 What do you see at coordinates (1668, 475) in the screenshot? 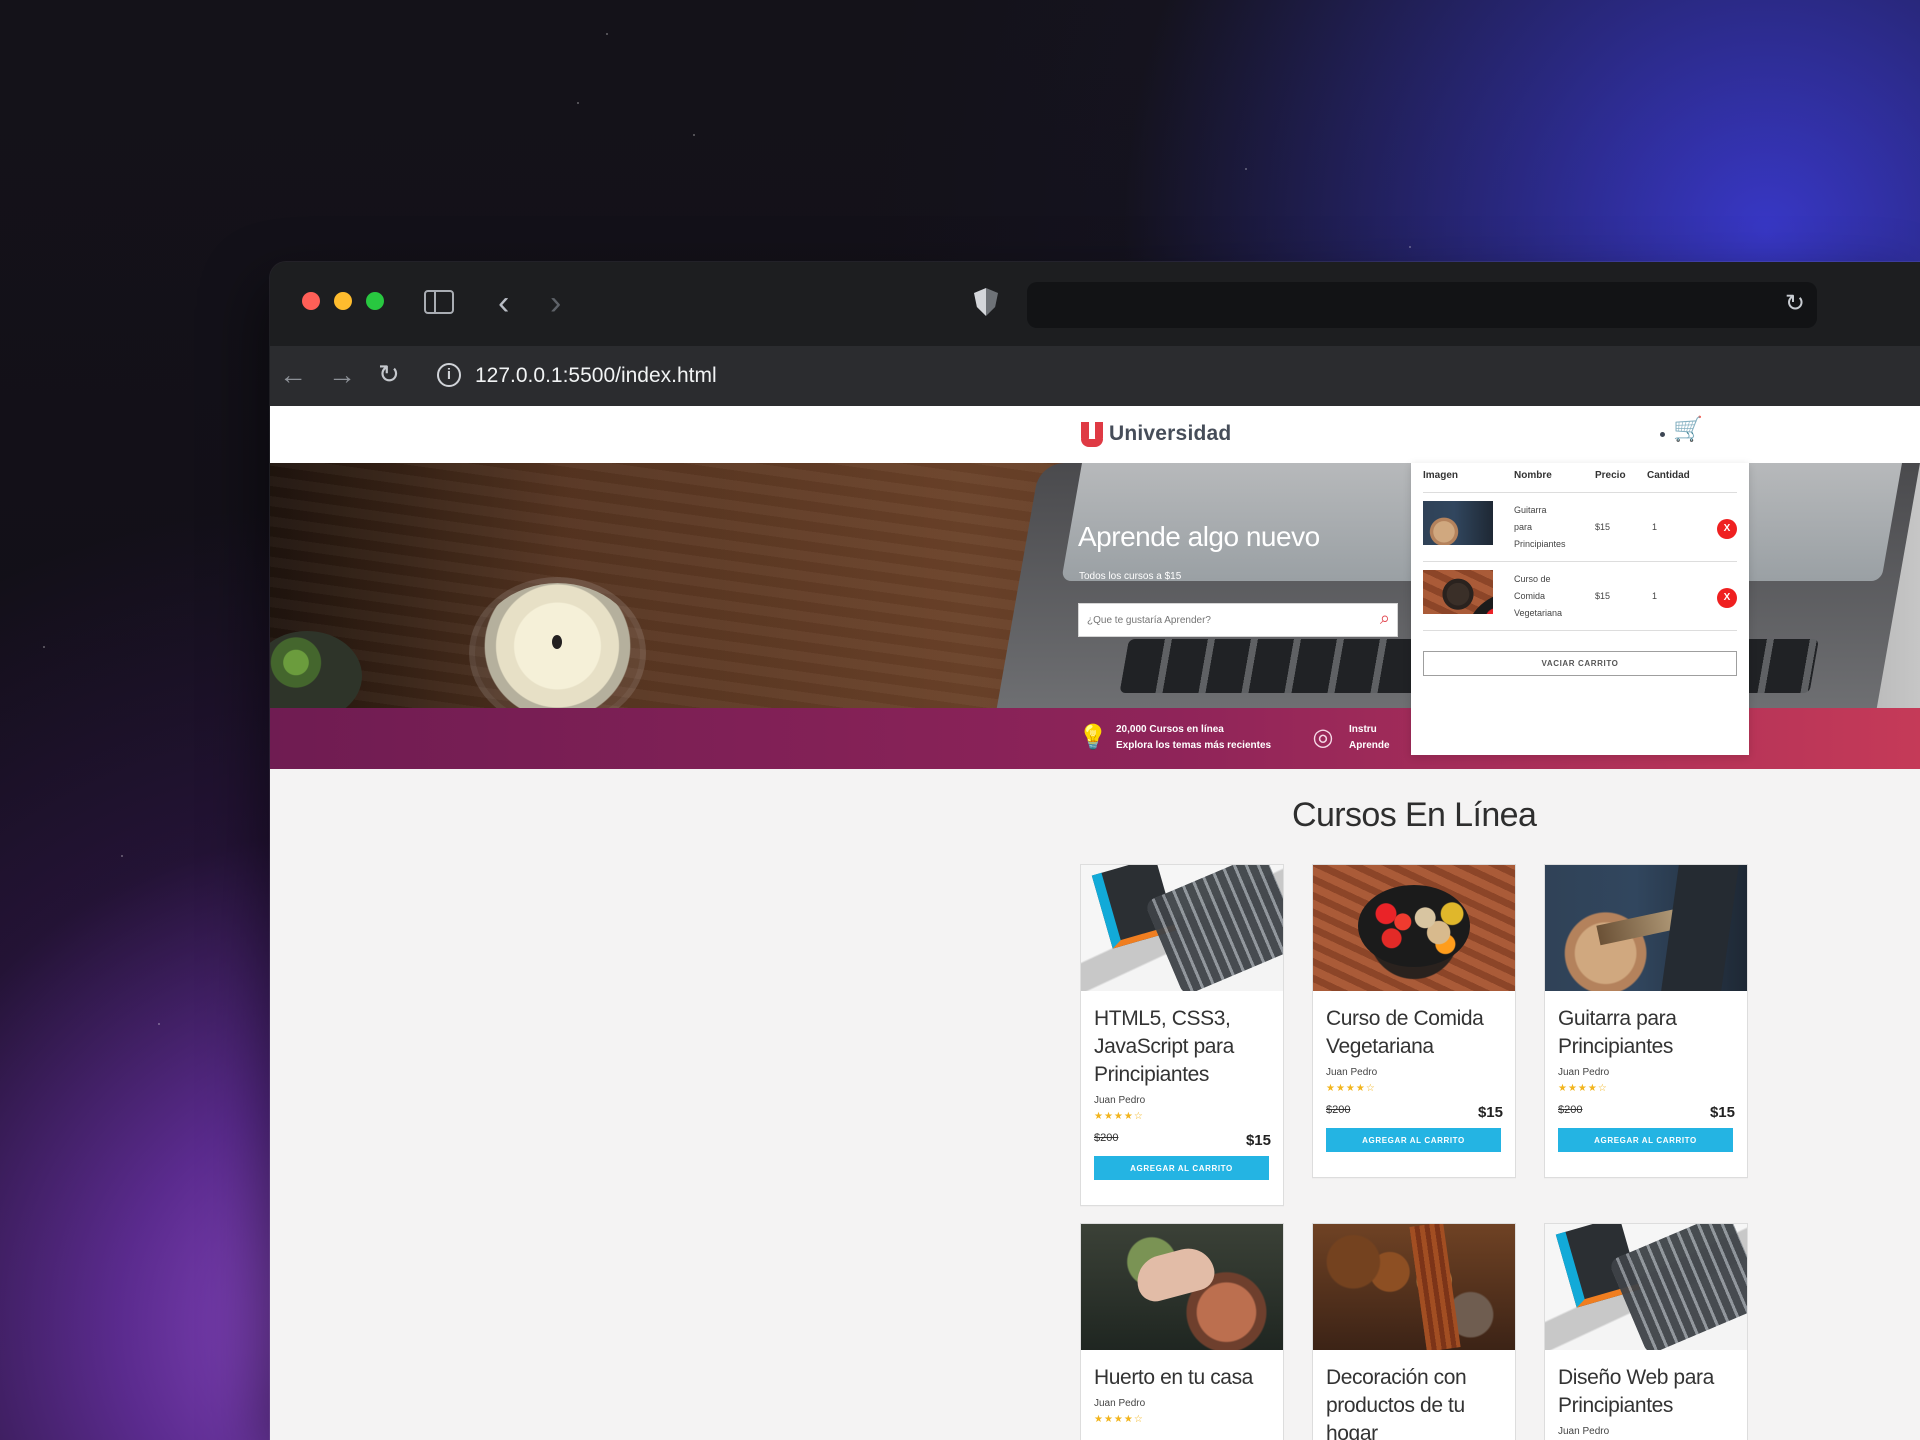
I see `cart-header-quantity: Cantidad` at bounding box center [1668, 475].